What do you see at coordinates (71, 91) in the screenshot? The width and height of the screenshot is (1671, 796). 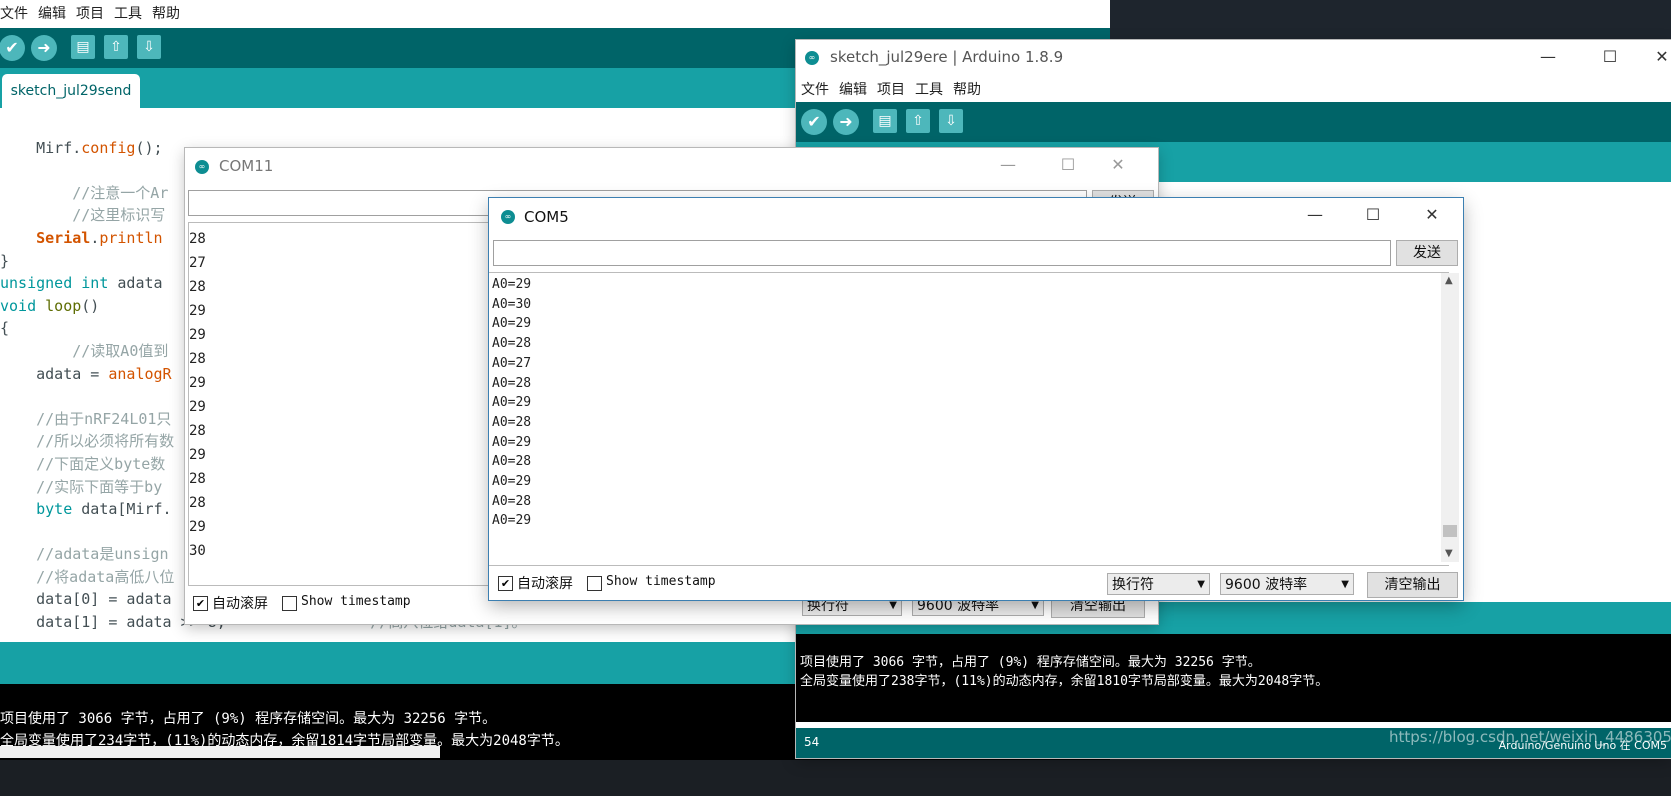 I see `tab-sketch-jul29send: sketch_jul29send` at bounding box center [71, 91].